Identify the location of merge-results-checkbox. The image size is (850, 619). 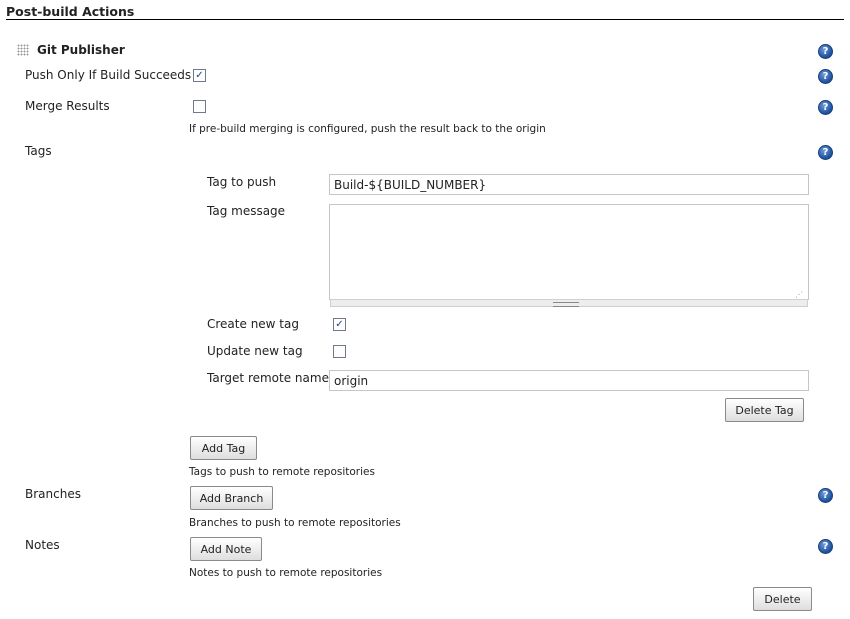
(199, 106).